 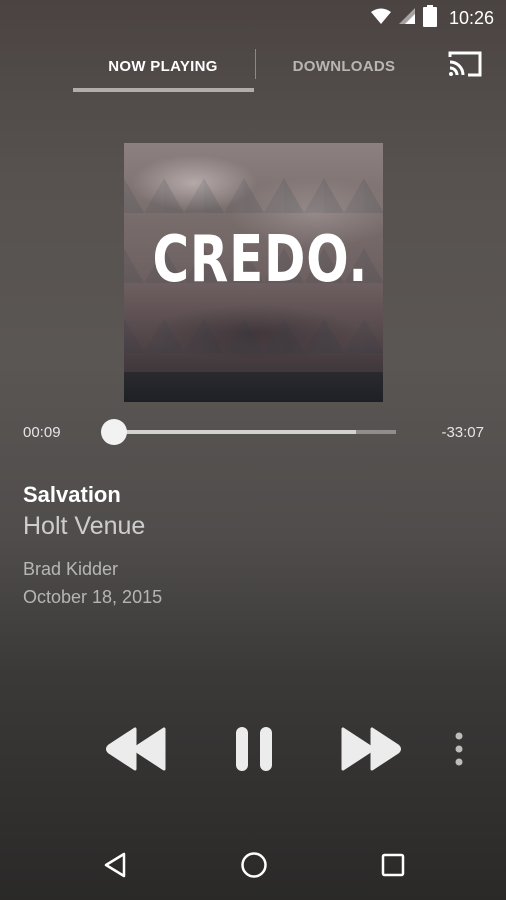 I want to click on home-icon, so click(x=254, y=867).